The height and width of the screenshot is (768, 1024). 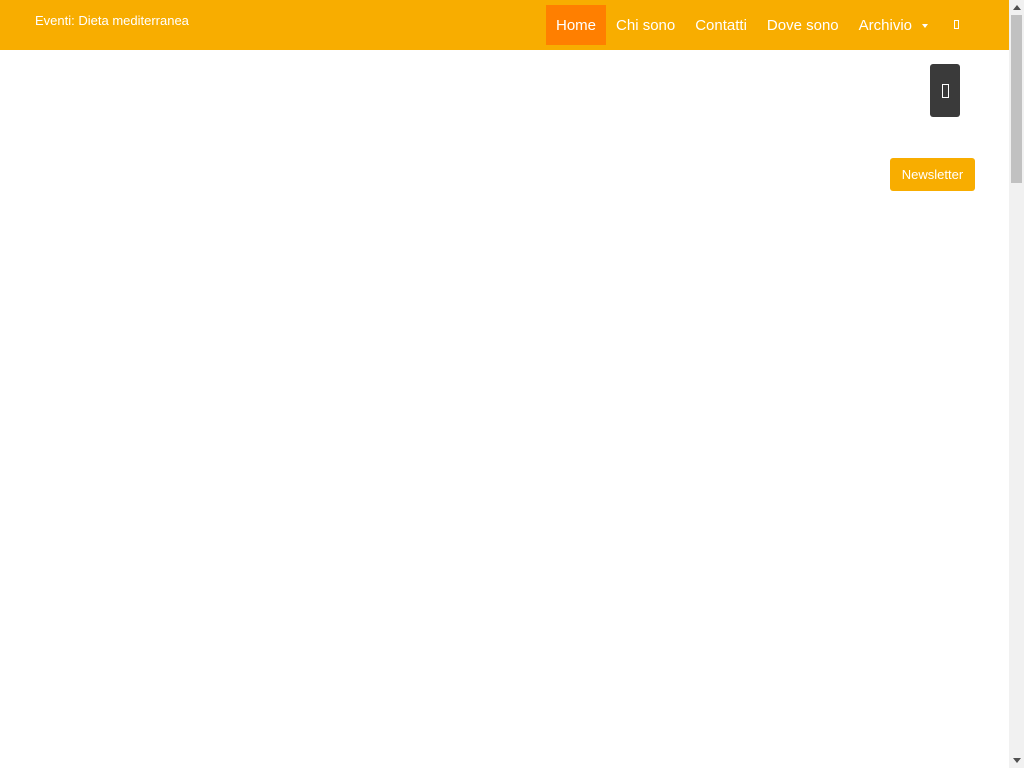 I want to click on nav-item-label: Chi sono, so click(x=646, y=25).